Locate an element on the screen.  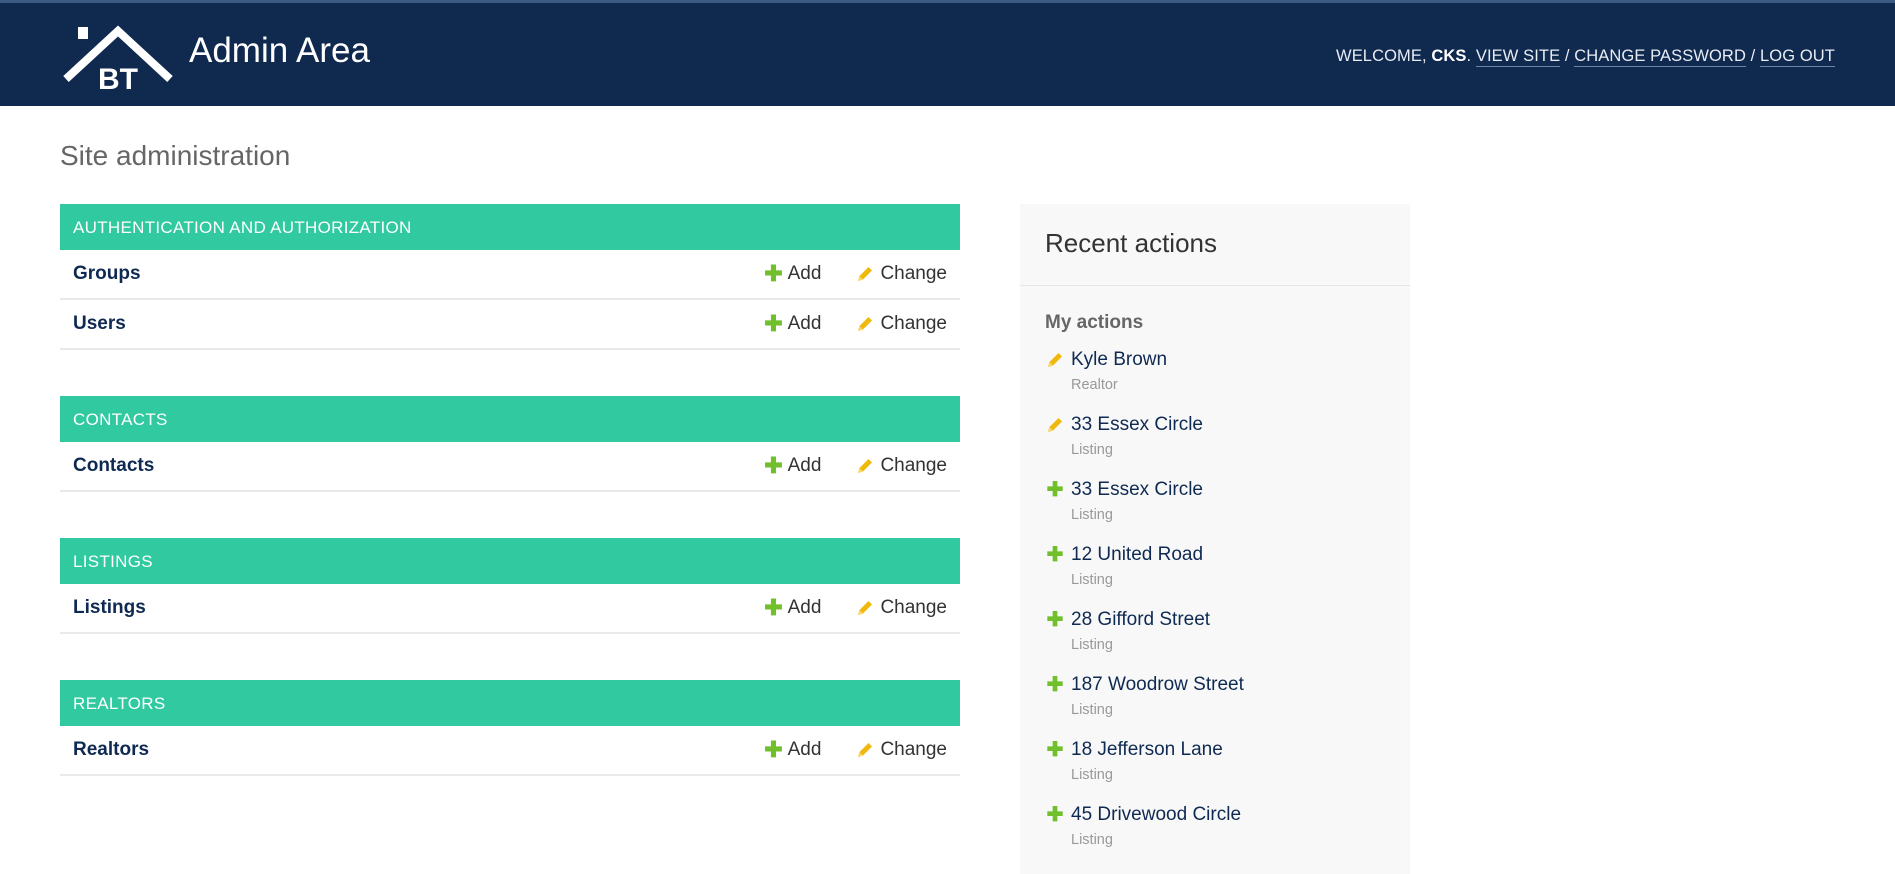
module-listings: LISTINGS Listings ✚ Add Change is located at coordinates (510, 586).